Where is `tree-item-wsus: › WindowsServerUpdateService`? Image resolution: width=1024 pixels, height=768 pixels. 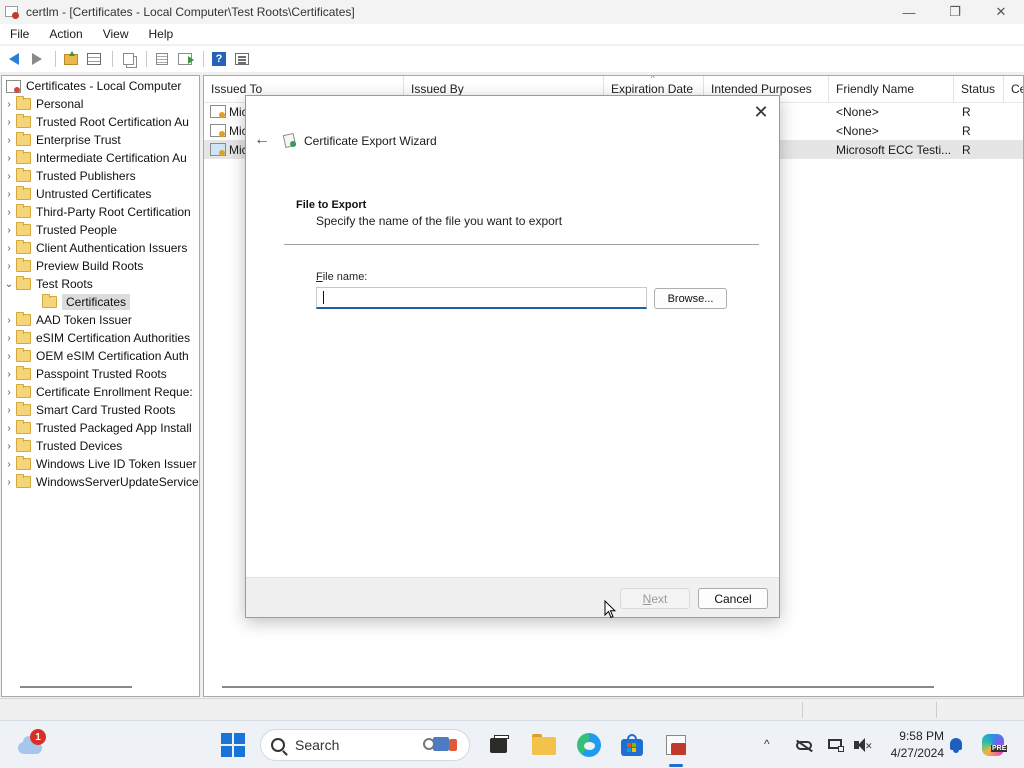 tree-item-wsus: › WindowsServerUpdateService is located at coordinates (100, 482).